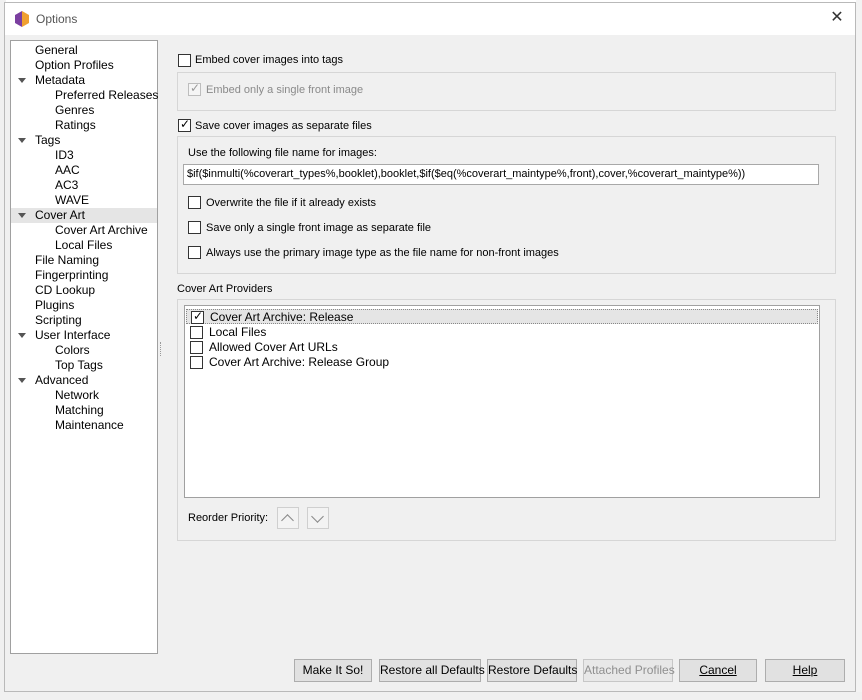 The height and width of the screenshot is (700, 862). What do you see at coordinates (64, 155) in the screenshot?
I see `tree-item-id3: ID3` at bounding box center [64, 155].